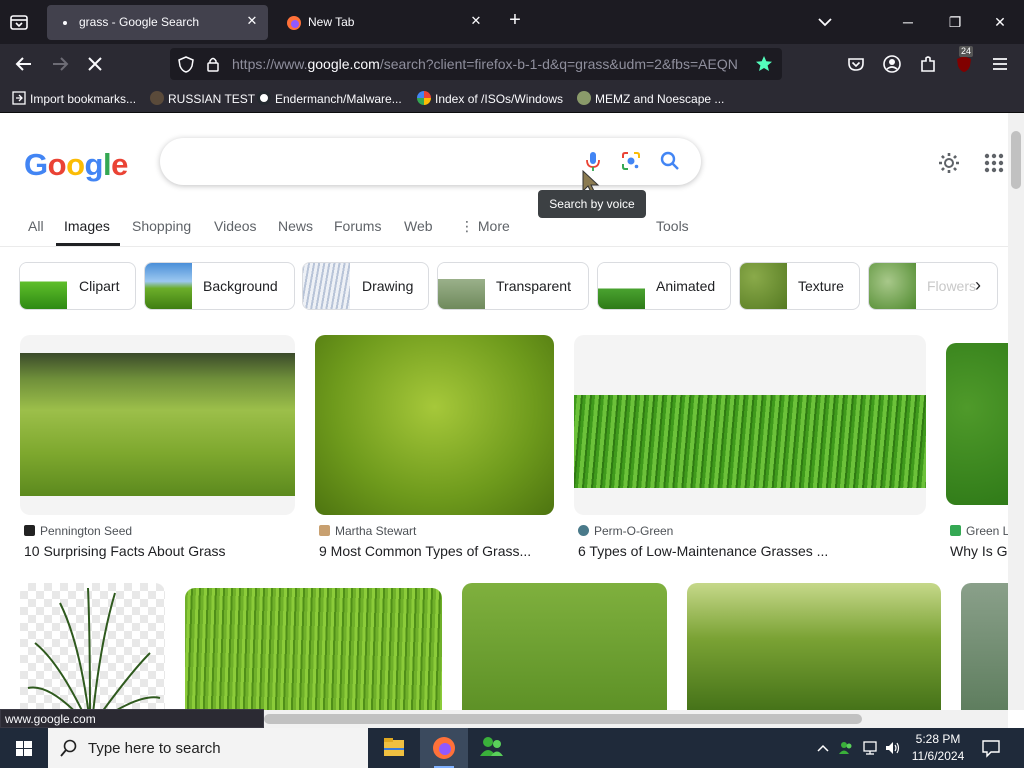  What do you see at coordinates (964, 60) in the screenshot?
I see `ublock-extension-icon: 24` at bounding box center [964, 60].